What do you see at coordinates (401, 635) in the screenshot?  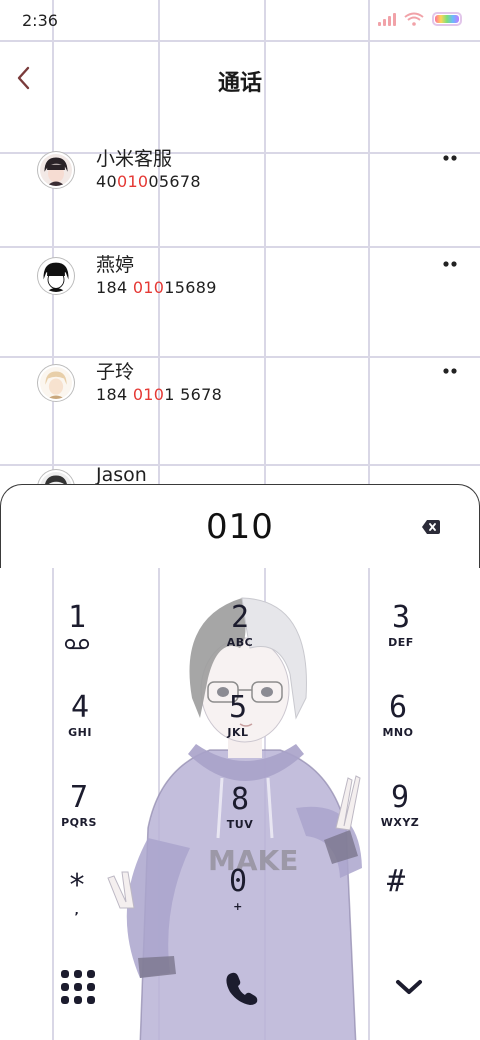 I see `key-3: 3 DEF` at bounding box center [401, 635].